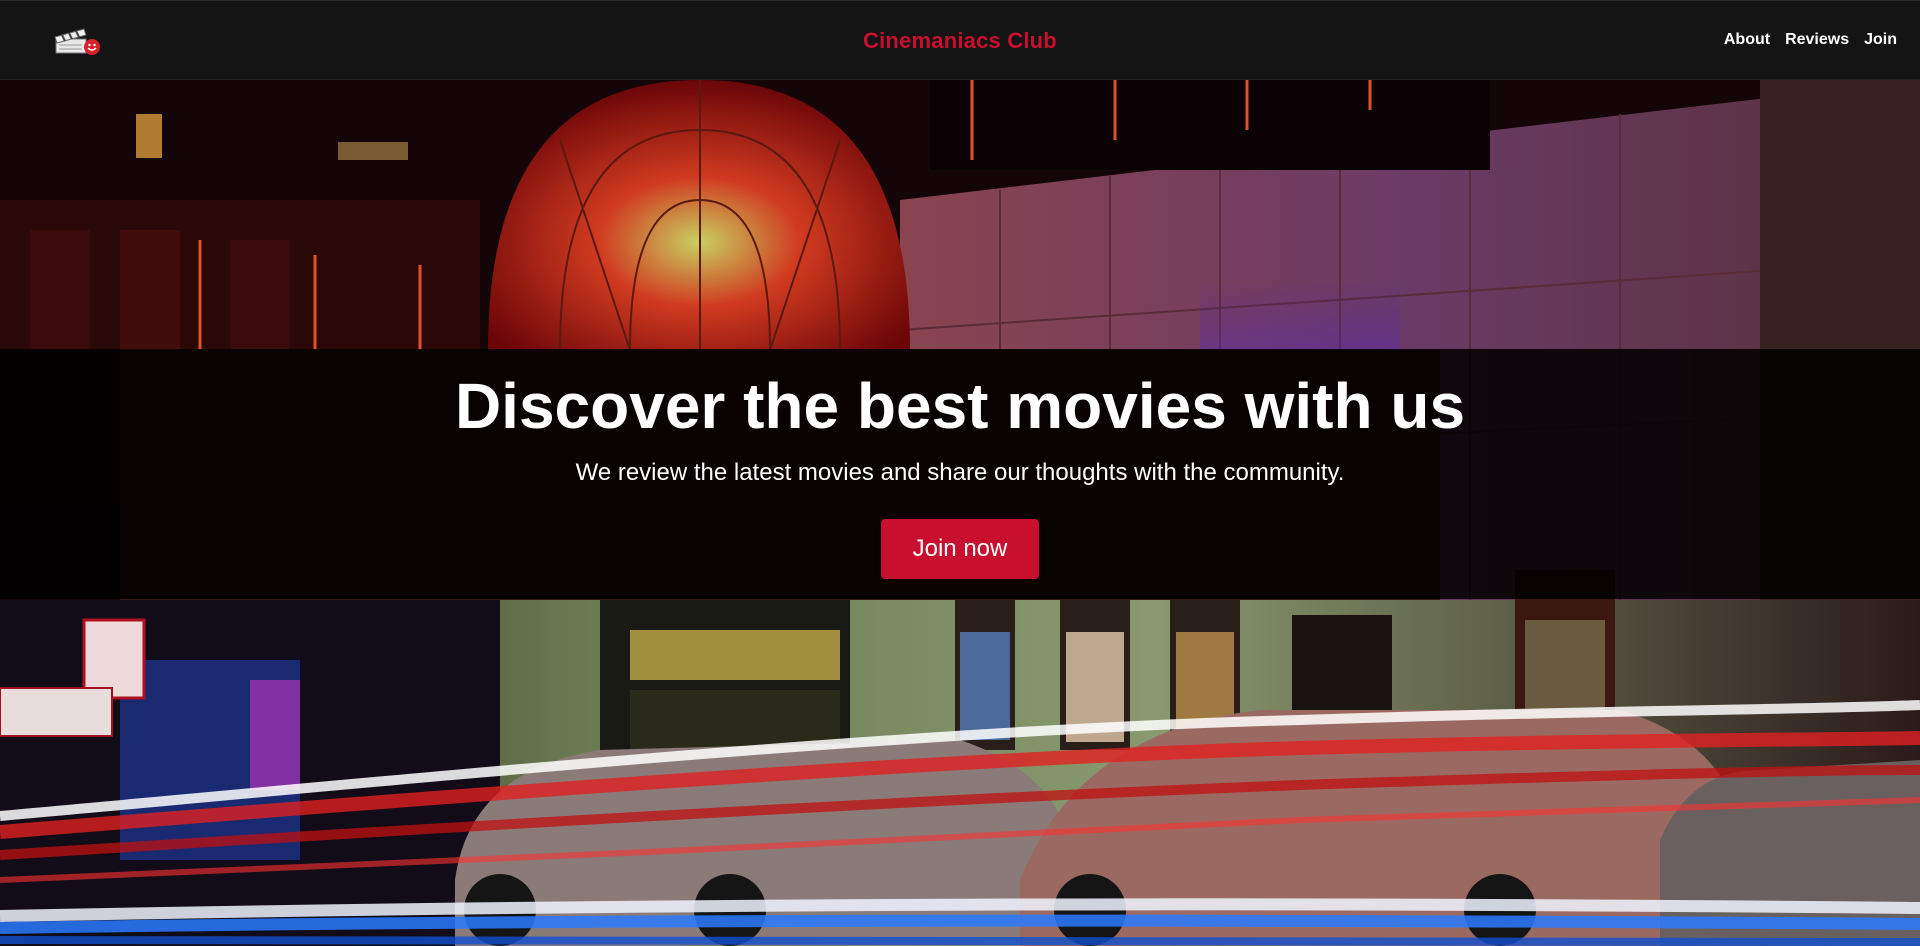  I want to click on nav-links: About Reviews Join, so click(1810, 40).